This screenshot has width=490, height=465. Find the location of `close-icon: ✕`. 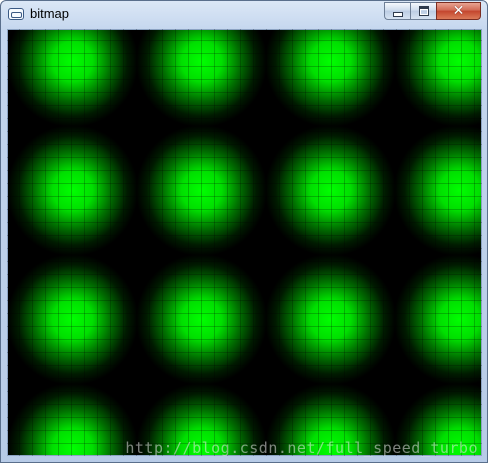

close-icon: ✕ is located at coordinates (458, 11).